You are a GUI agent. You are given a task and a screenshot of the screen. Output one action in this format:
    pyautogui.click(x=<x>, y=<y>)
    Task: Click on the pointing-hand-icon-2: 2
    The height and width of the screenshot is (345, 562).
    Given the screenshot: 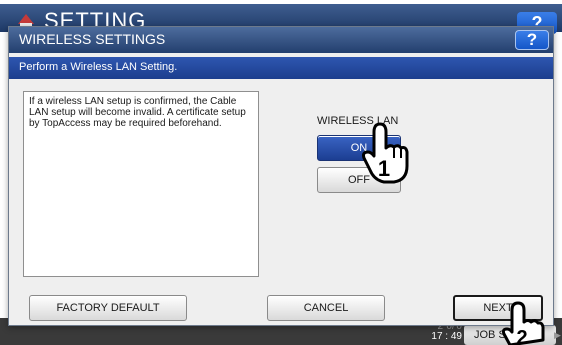 What is the action you would take?
    pyautogui.click(x=523, y=323)
    